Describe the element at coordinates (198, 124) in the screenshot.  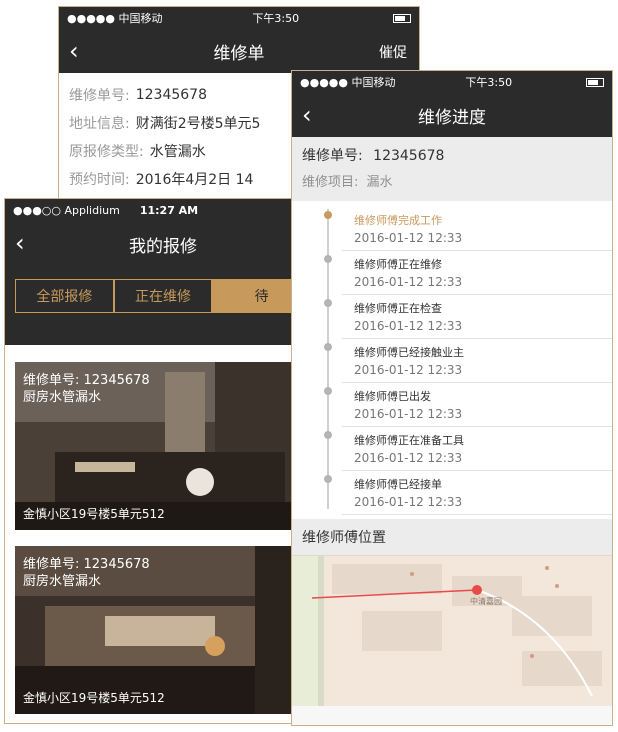
I see `field-value: 财满街2号楼5单元5` at that location.